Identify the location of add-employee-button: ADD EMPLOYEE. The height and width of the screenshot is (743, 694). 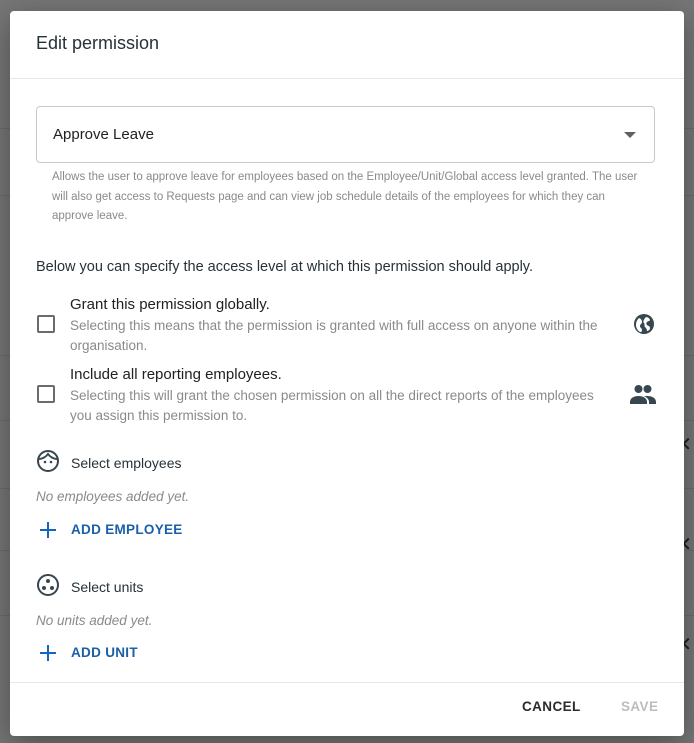
(111, 530).